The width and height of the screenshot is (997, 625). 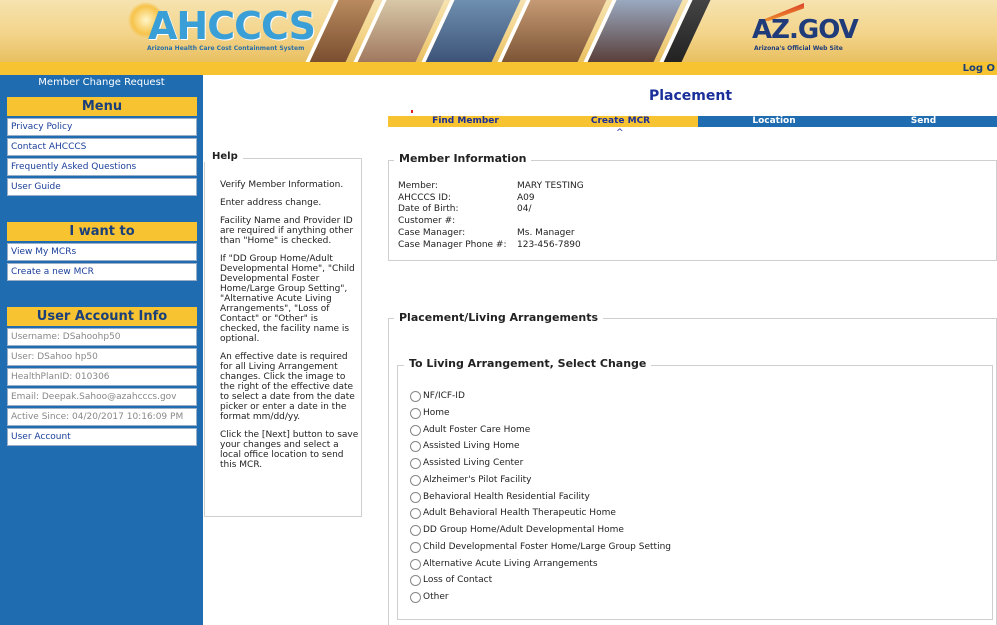 I want to click on dob-value: 04/, so click(x=524, y=209).